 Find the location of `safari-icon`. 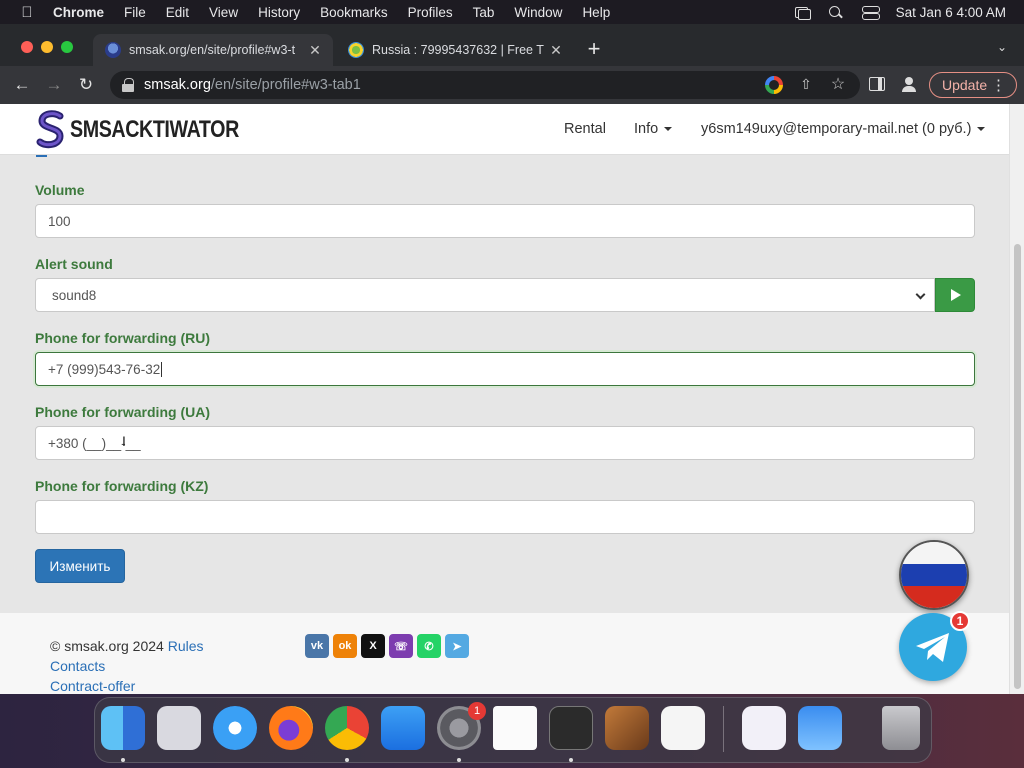

safari-icon is located at coordinates (235, 728).